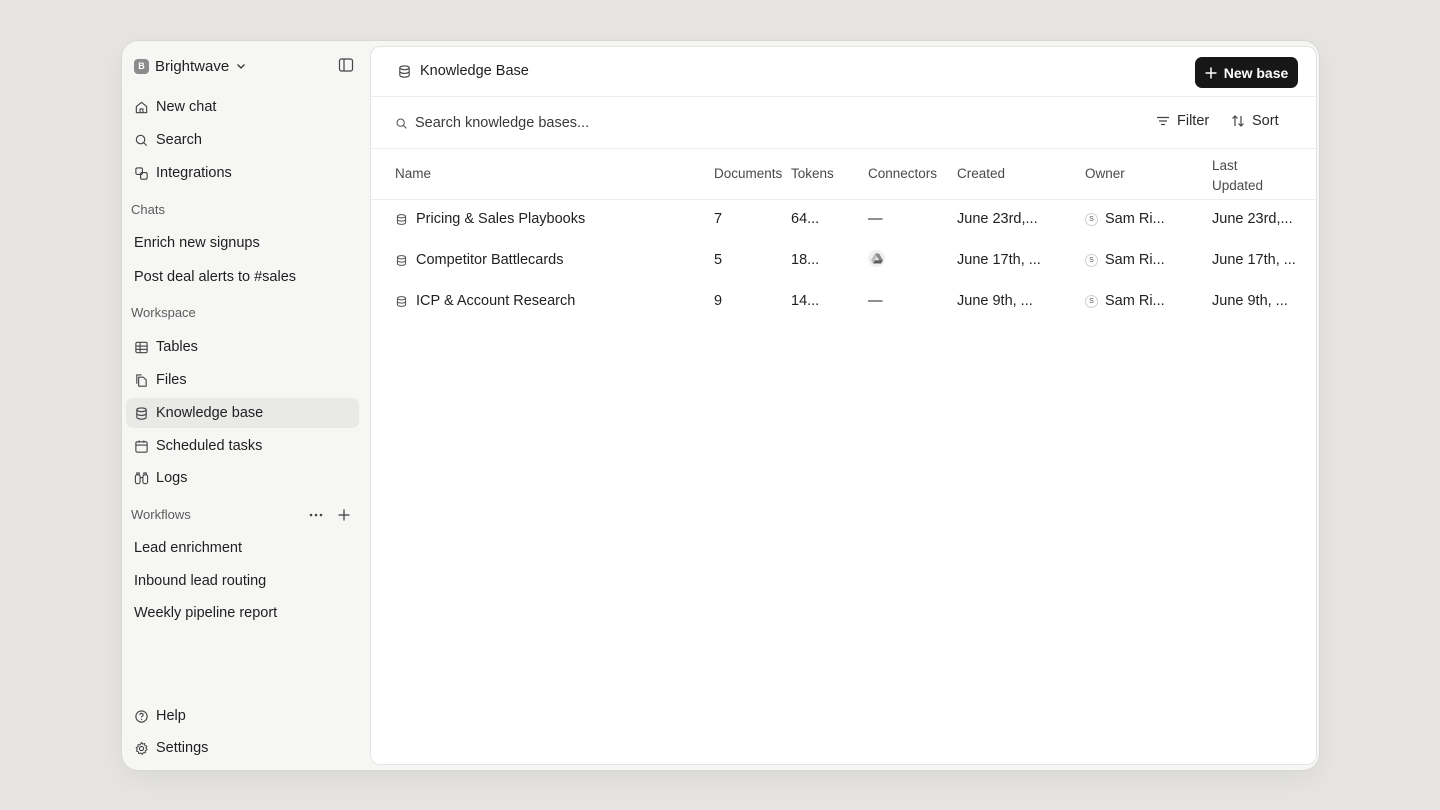  What do you see at coordinates (1237, 176) in the screenshot?
I see `column-header-last-updated: Last Updated` at bounding box center [1237, 176].